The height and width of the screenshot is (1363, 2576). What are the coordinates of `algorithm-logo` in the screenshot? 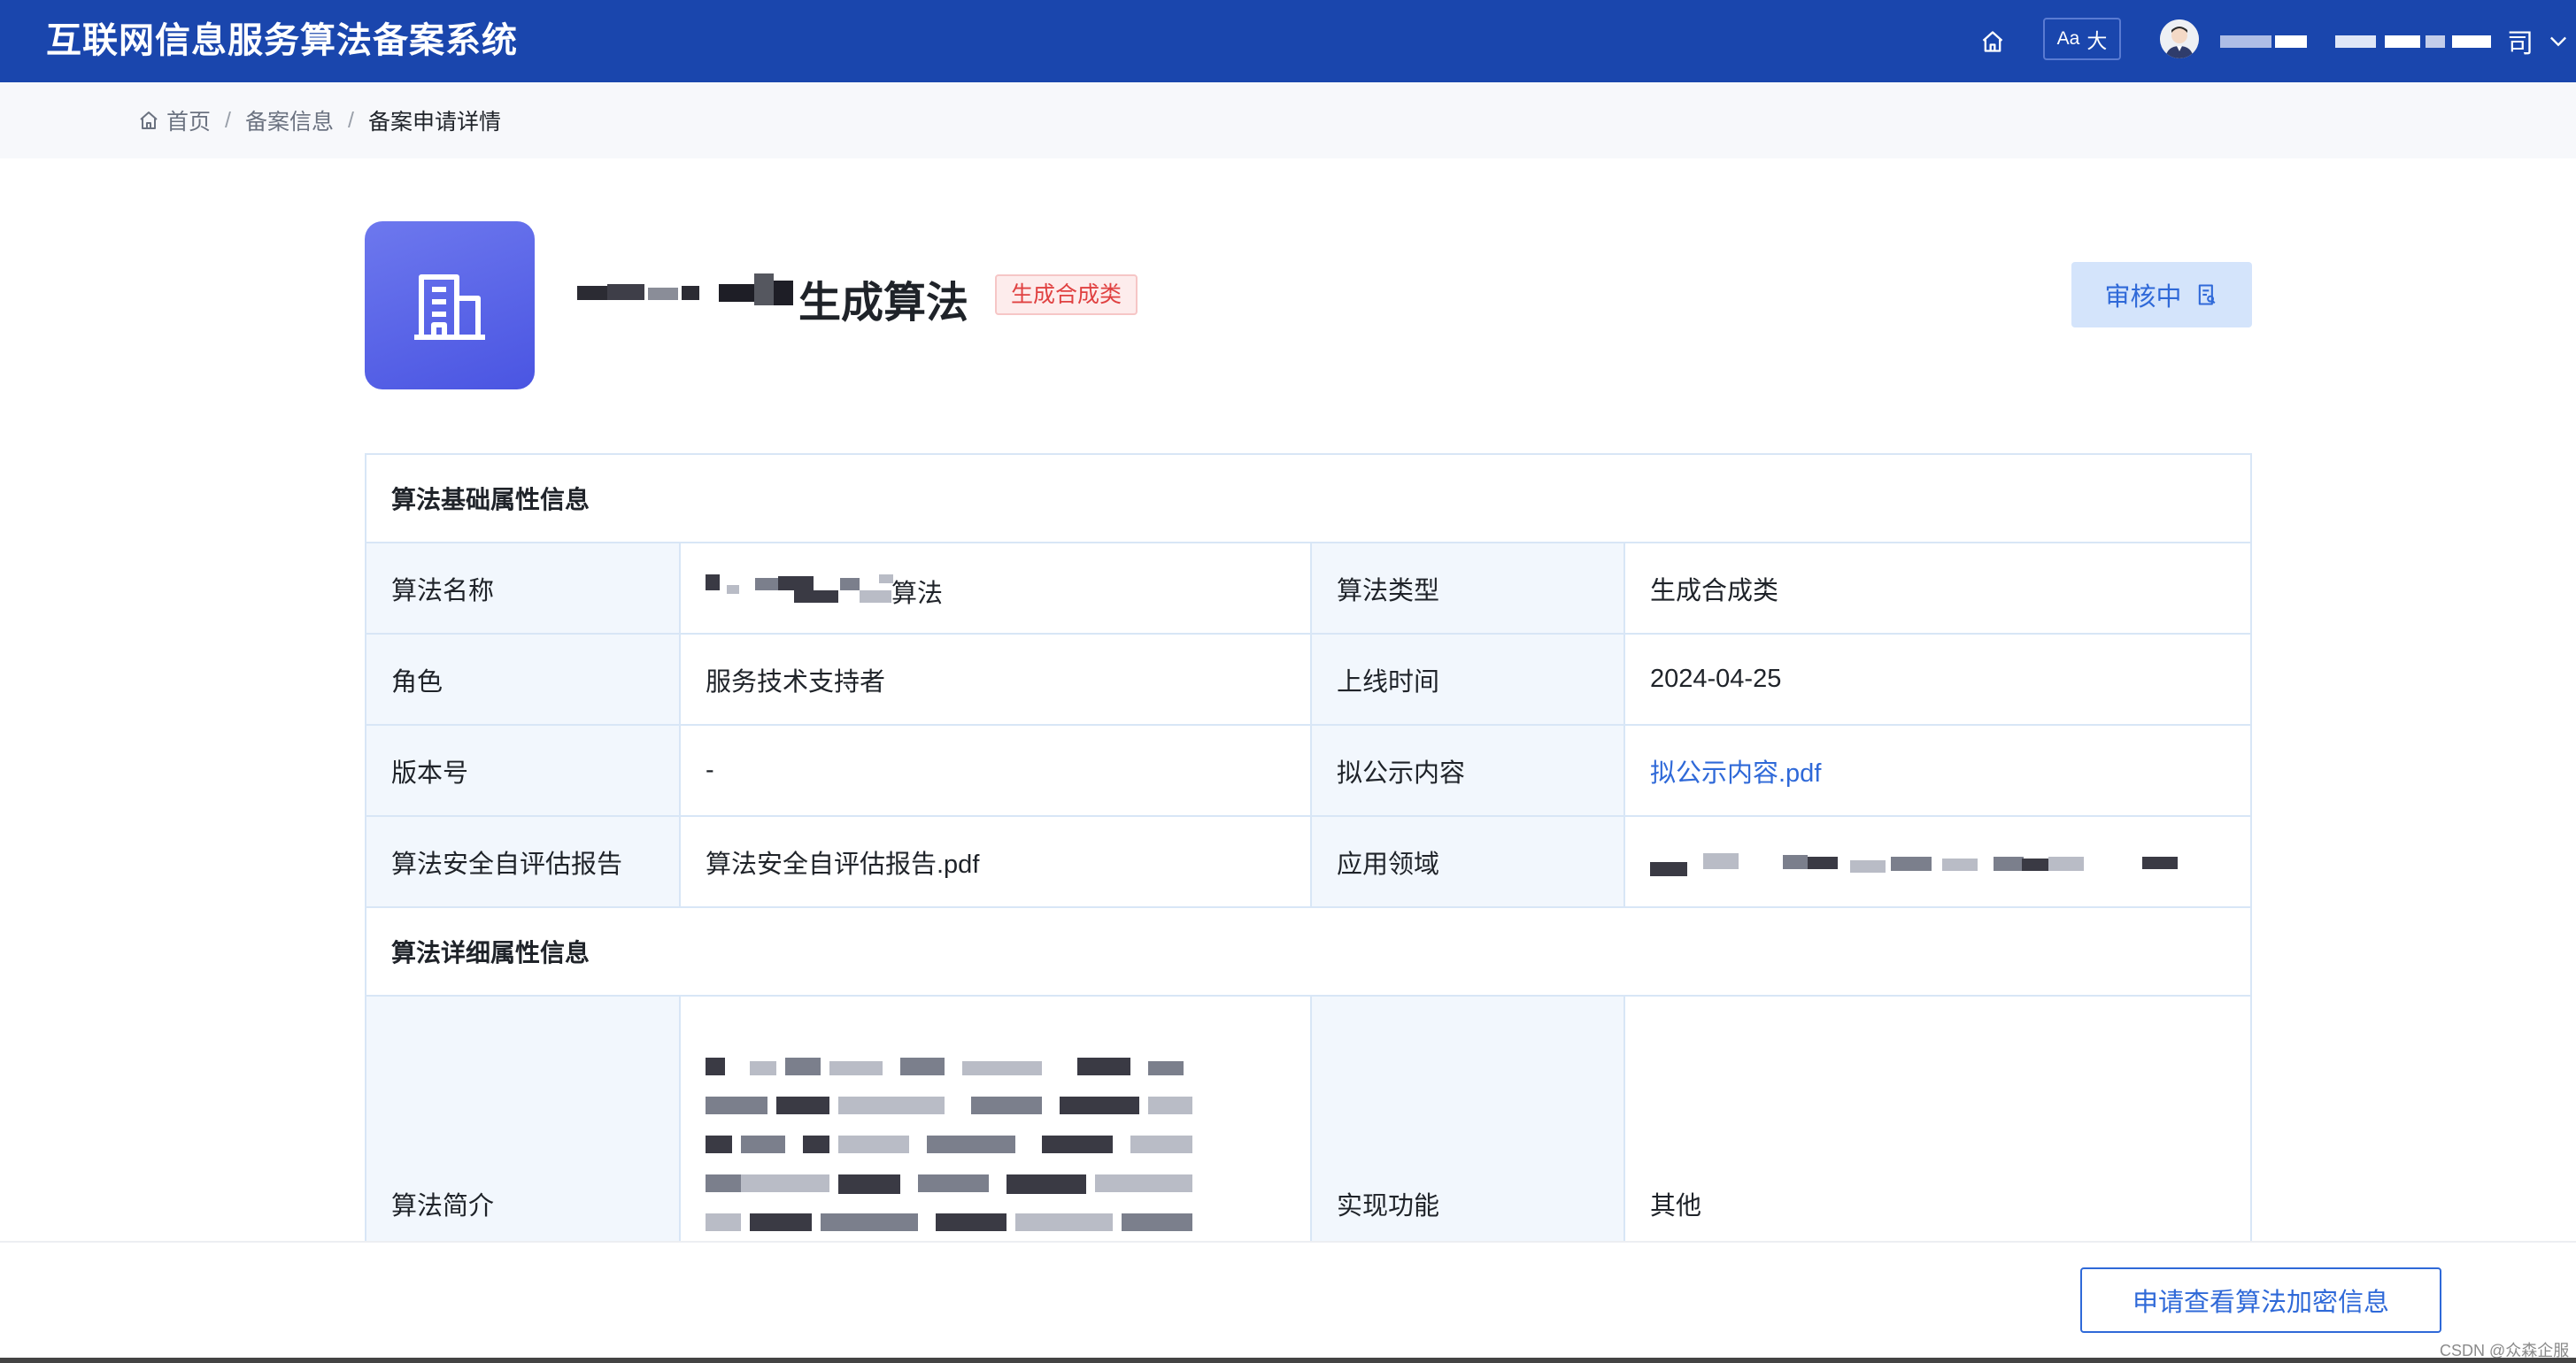 It's located at (450, 305).